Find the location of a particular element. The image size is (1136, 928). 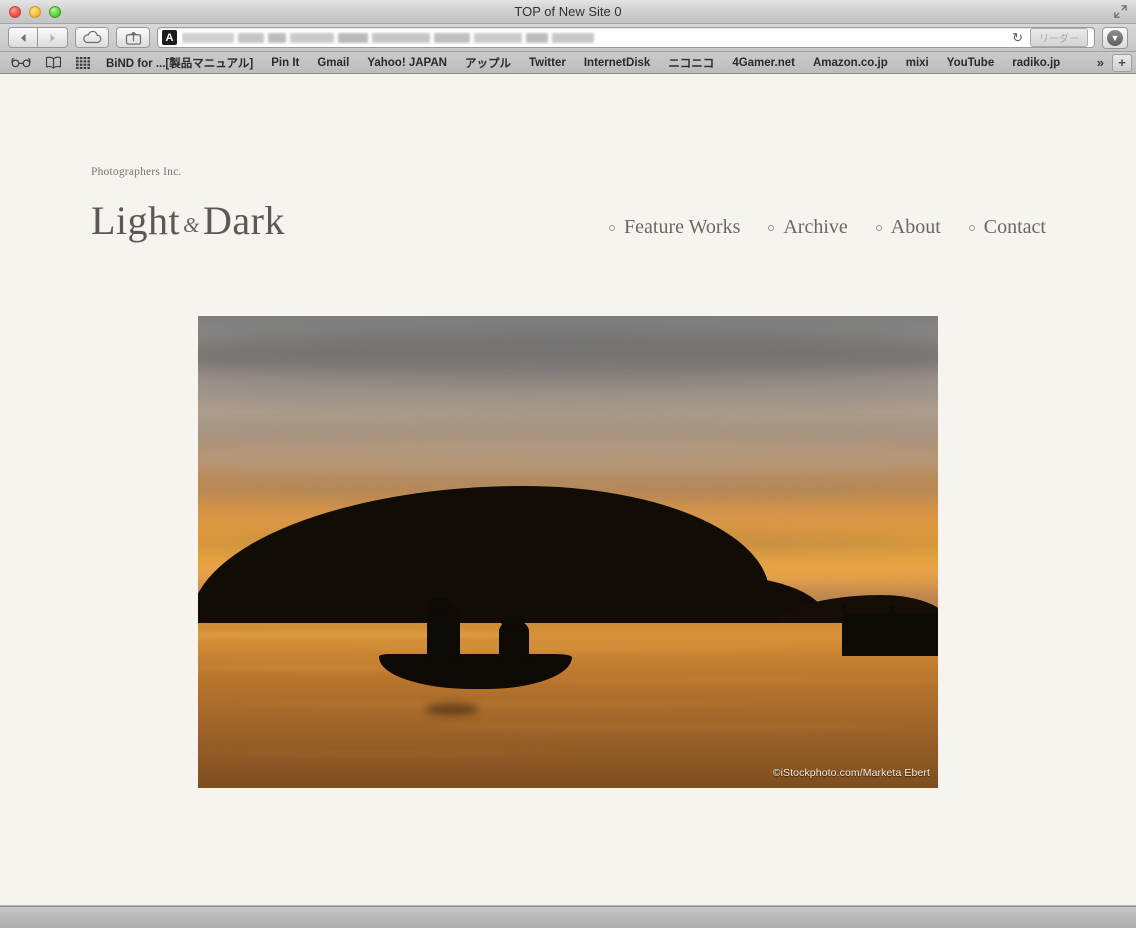

window-title: TOP of New Site 0 is located at coordinates (568, 11).